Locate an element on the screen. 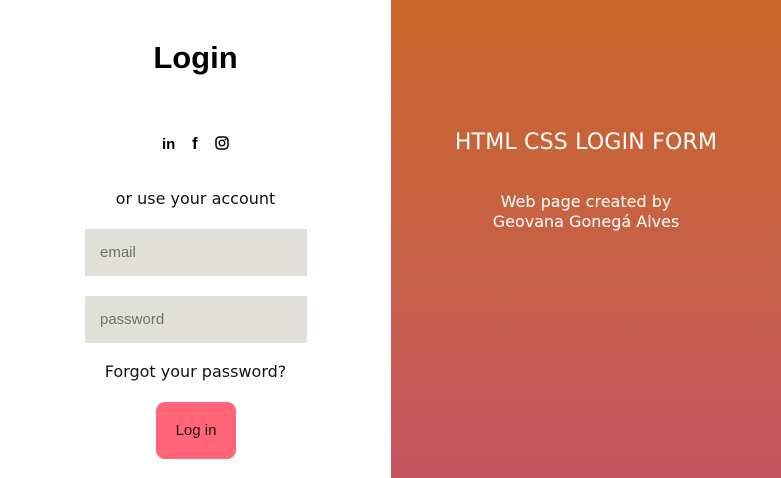 This screenshot has height=478, width=781. facebook-icon: f is located at coordinates (196, 143).